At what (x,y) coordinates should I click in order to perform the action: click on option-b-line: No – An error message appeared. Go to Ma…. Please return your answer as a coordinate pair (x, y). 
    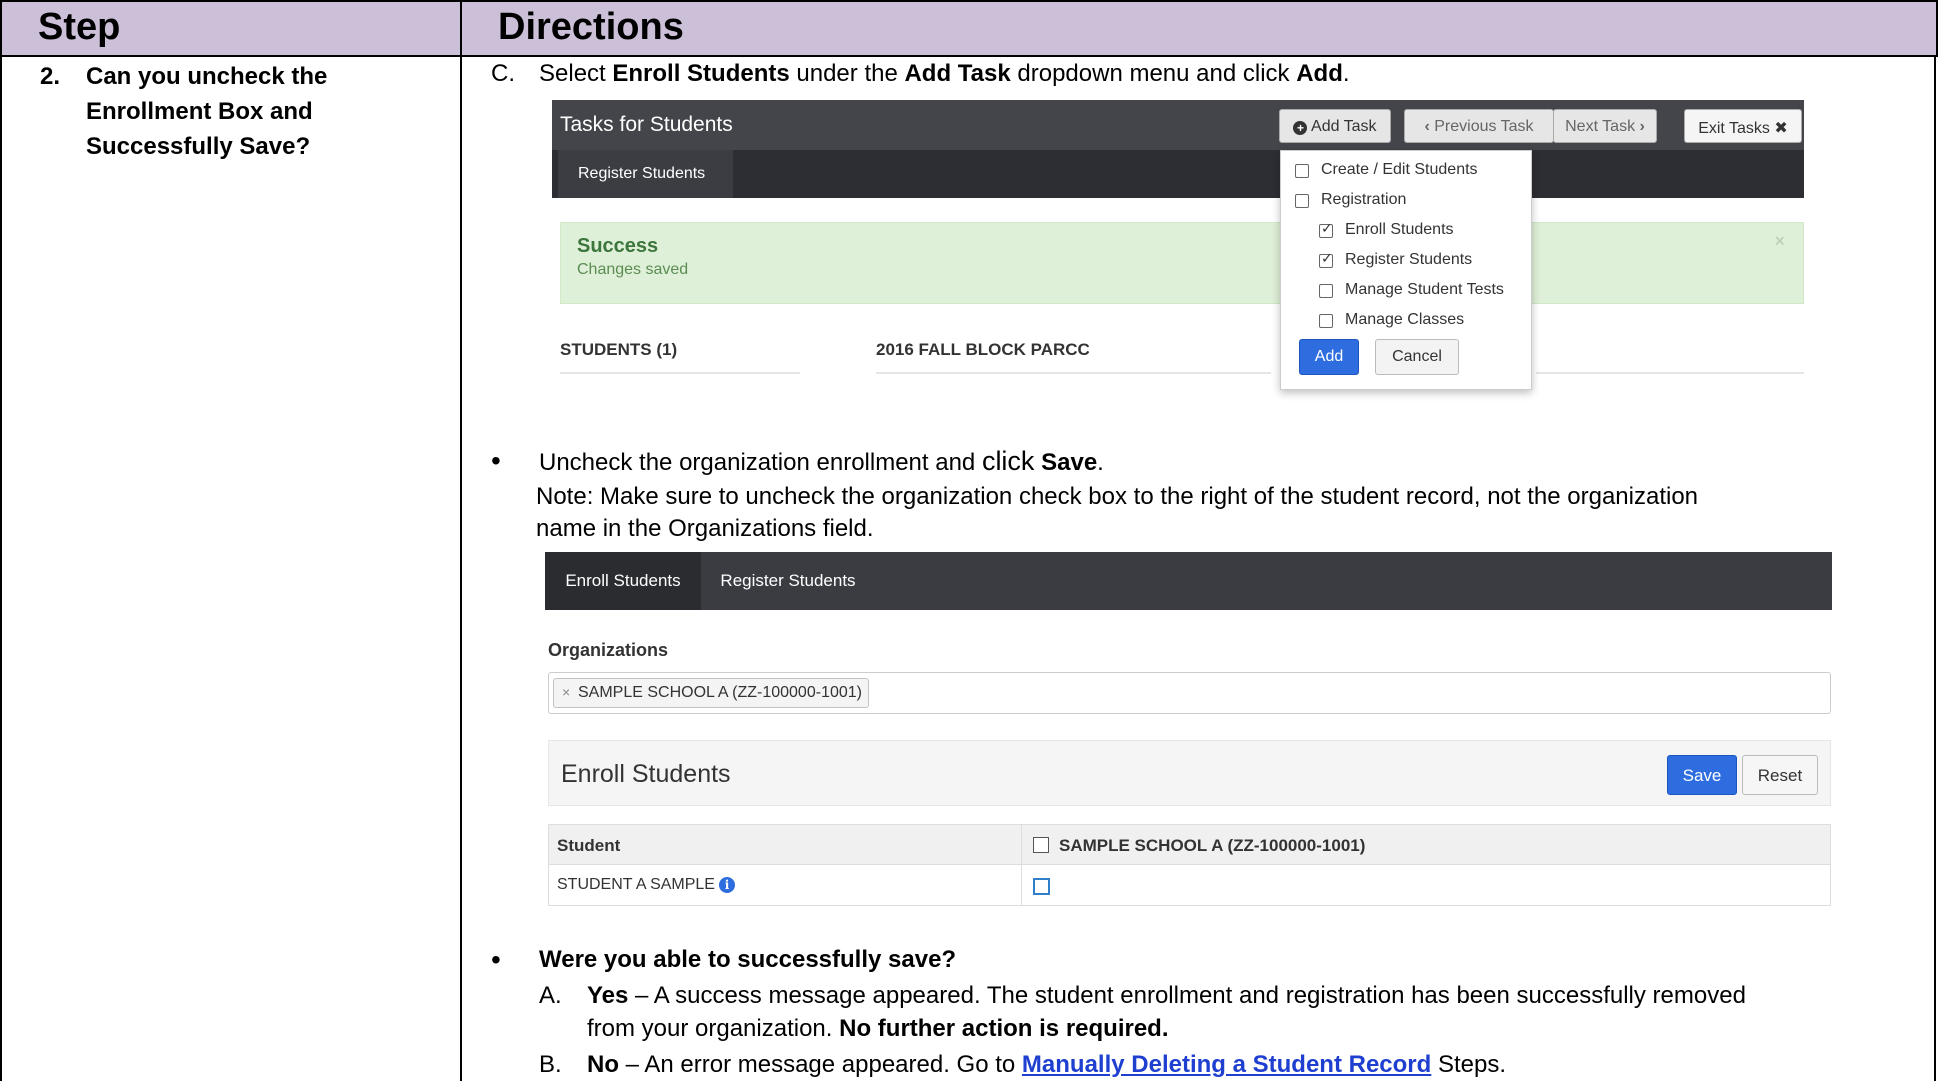
    Looking at the image, I should click on (1046, 1065).